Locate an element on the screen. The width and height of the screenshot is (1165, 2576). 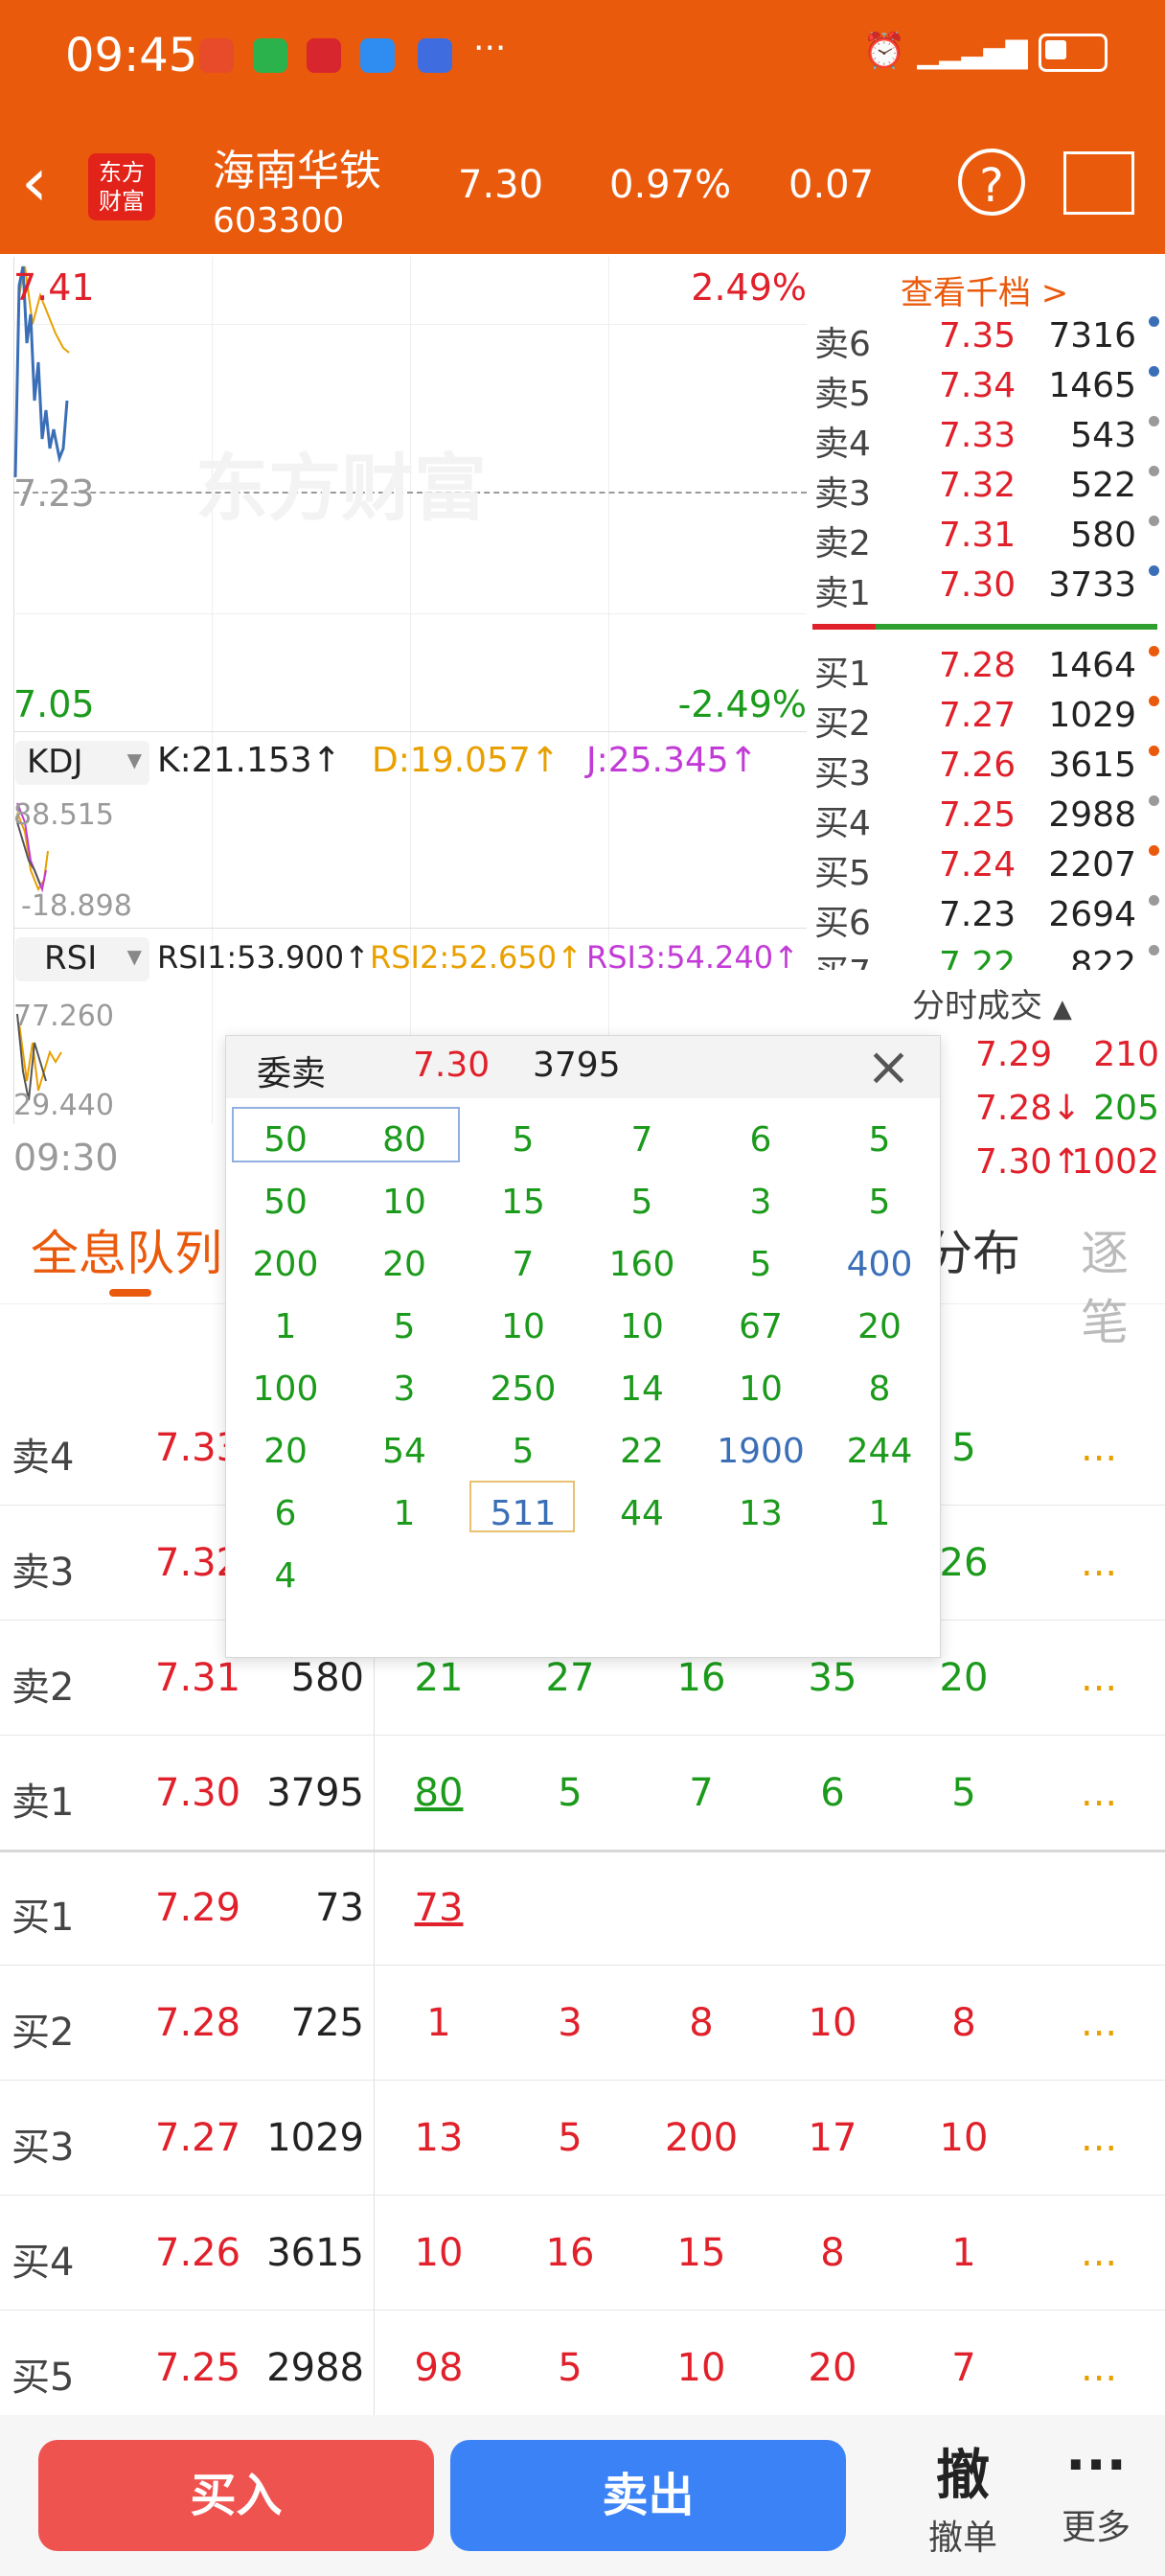
sell-button: 卖出 is located at coordinates (648, 2495).